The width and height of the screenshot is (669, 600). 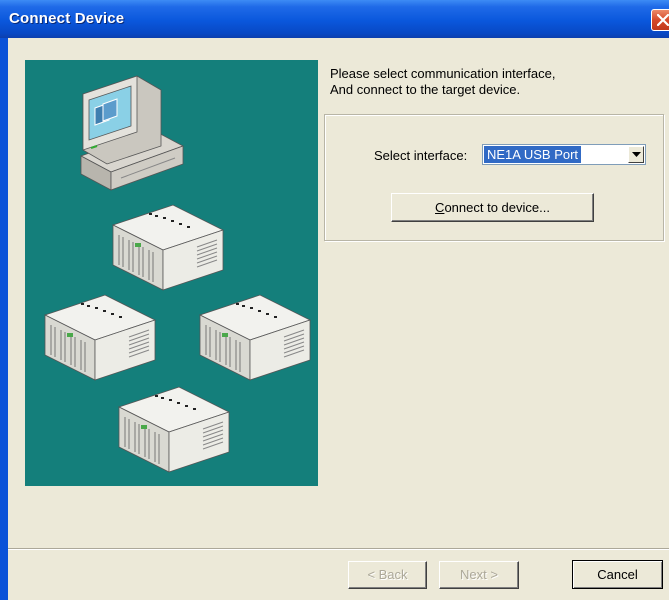 I want to click on computer-icon, so click(x=132, y=133).